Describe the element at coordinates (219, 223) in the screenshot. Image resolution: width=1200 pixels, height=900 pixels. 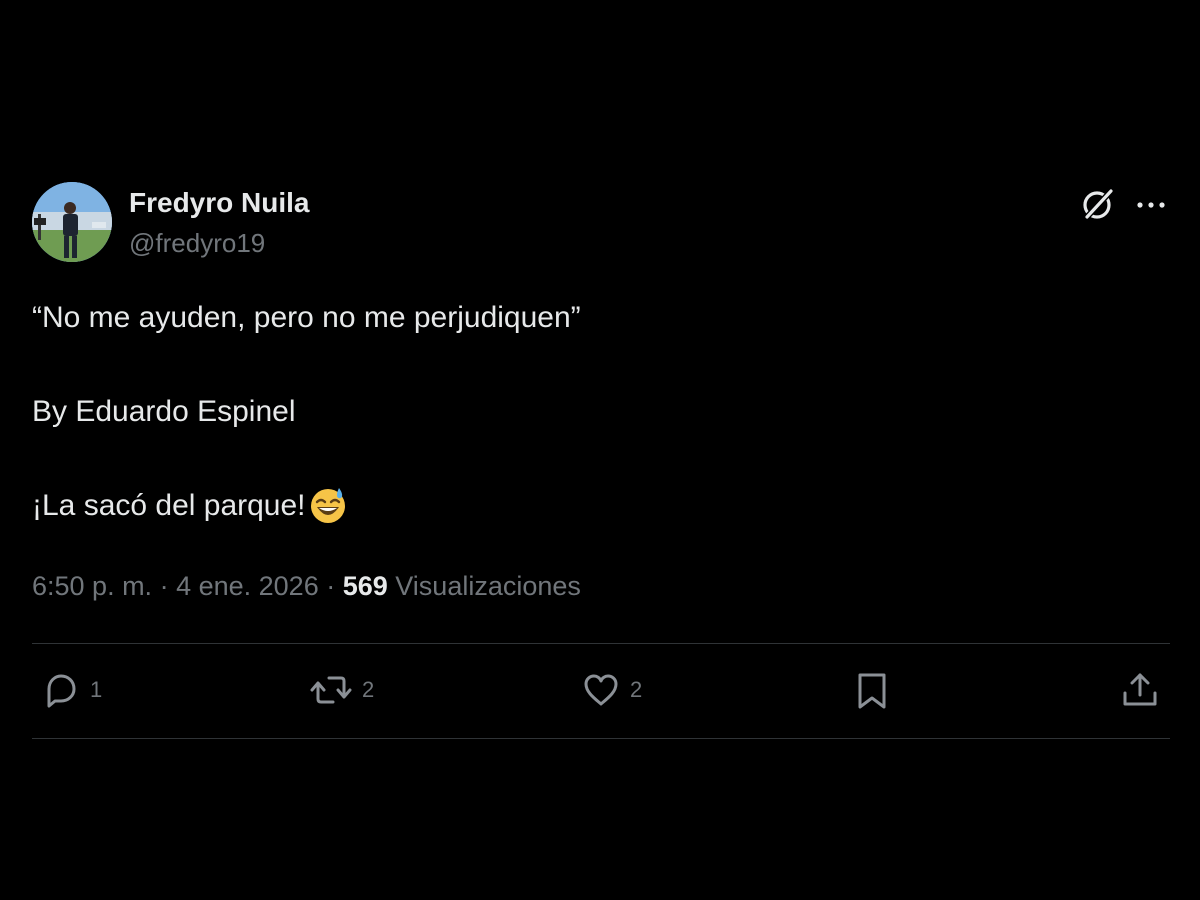
I see `author-names: Fredyro Nuila @fredyro19` at that location.